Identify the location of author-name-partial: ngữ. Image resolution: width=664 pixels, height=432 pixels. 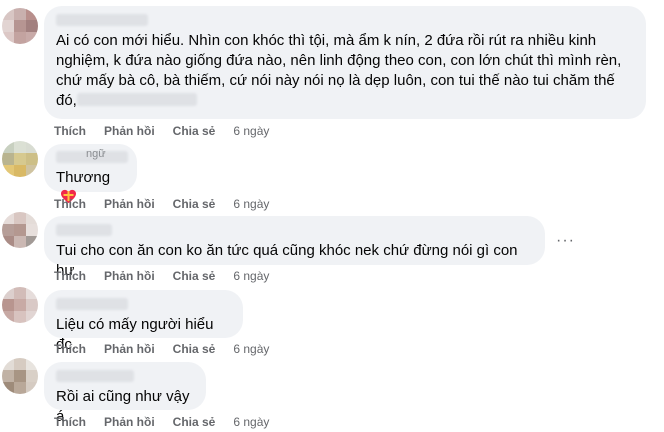
(96, 154).